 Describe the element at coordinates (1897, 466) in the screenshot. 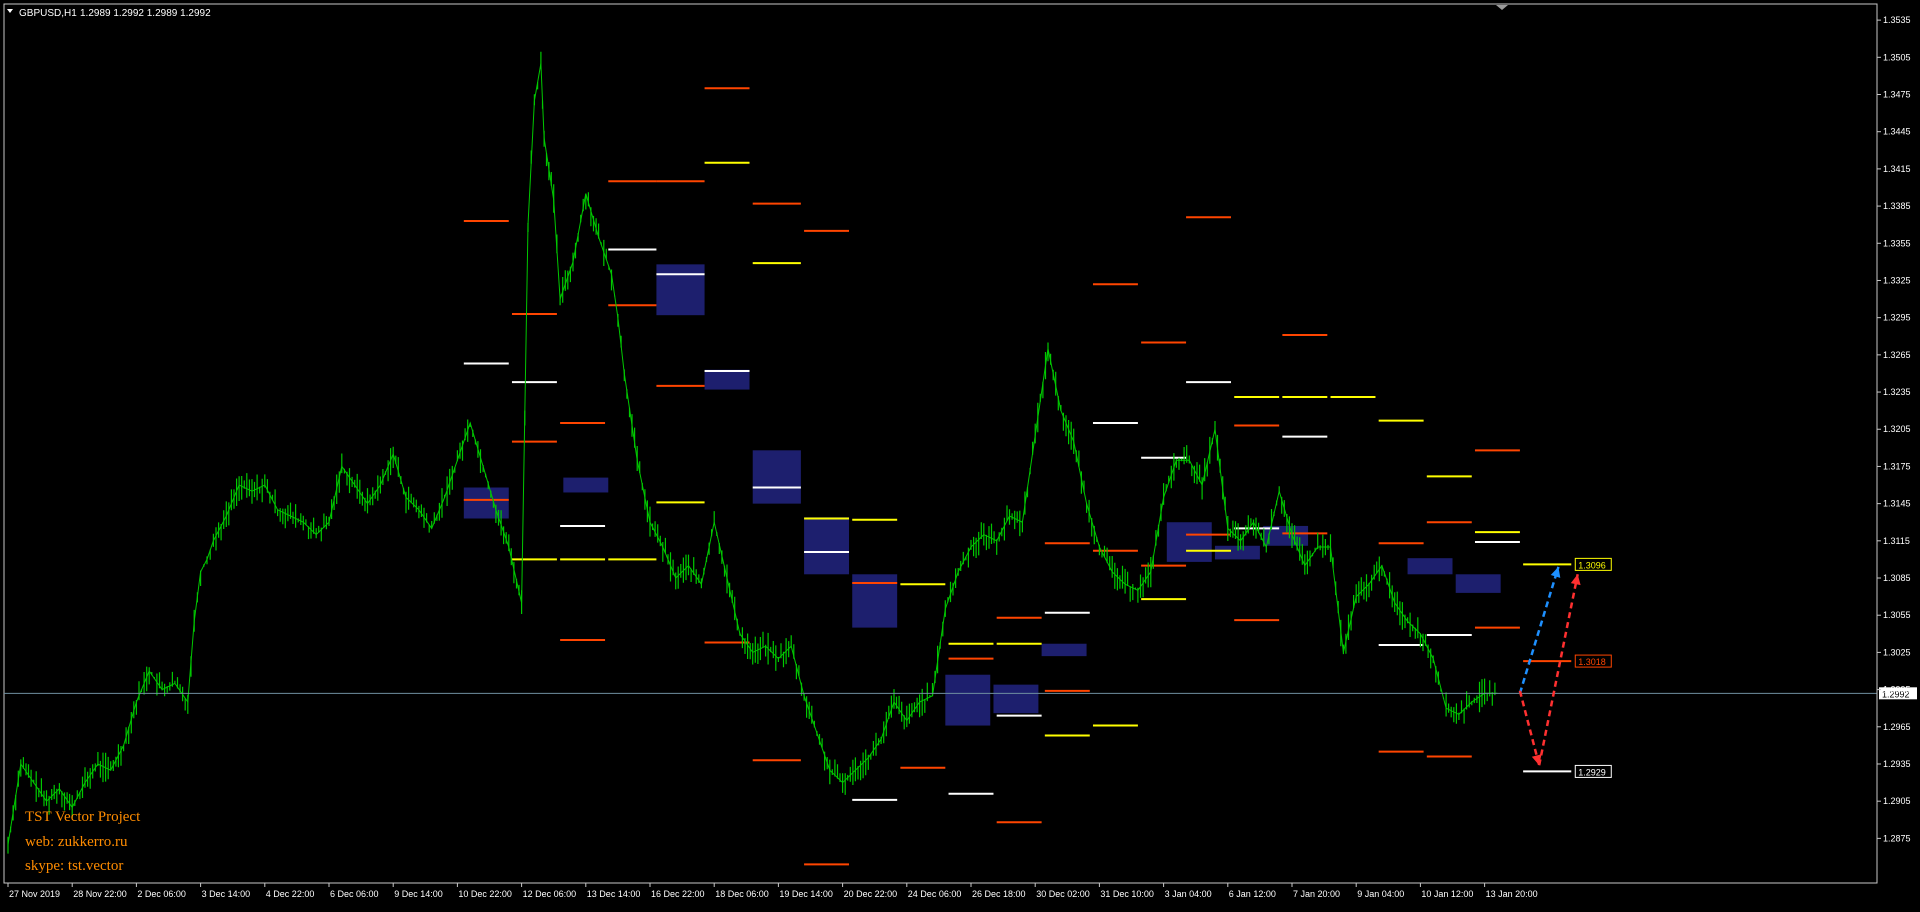

I see `y-tick-label: 1.3175` at that location.